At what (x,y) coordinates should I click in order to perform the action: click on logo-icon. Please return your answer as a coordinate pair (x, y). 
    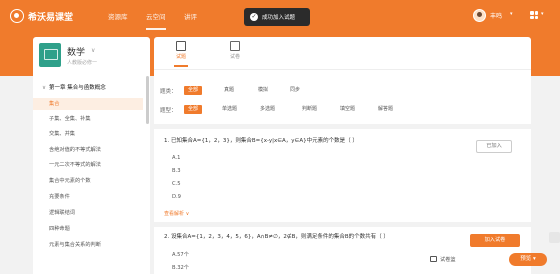
    Looking at the image, I should click on (17, 16).